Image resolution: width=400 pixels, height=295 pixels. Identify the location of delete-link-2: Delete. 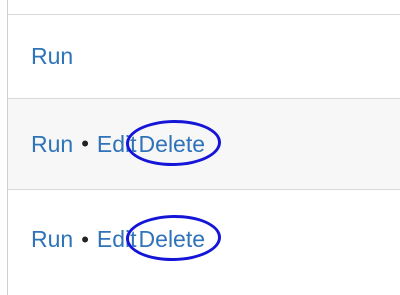
(172, 144).